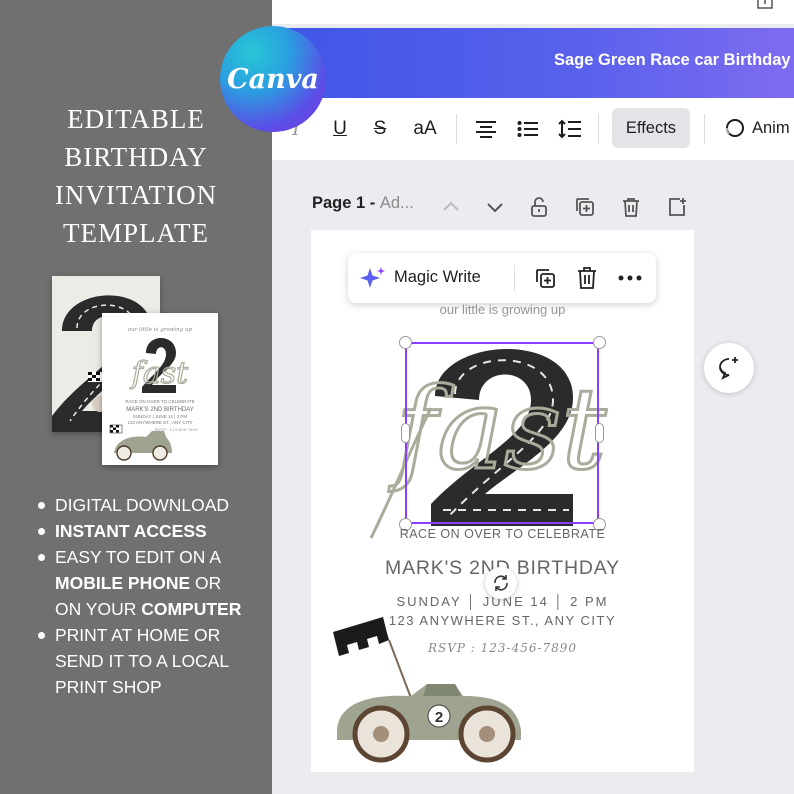  I want to click on document-title: Sage Green Race car Birthday, so click(672, 60).